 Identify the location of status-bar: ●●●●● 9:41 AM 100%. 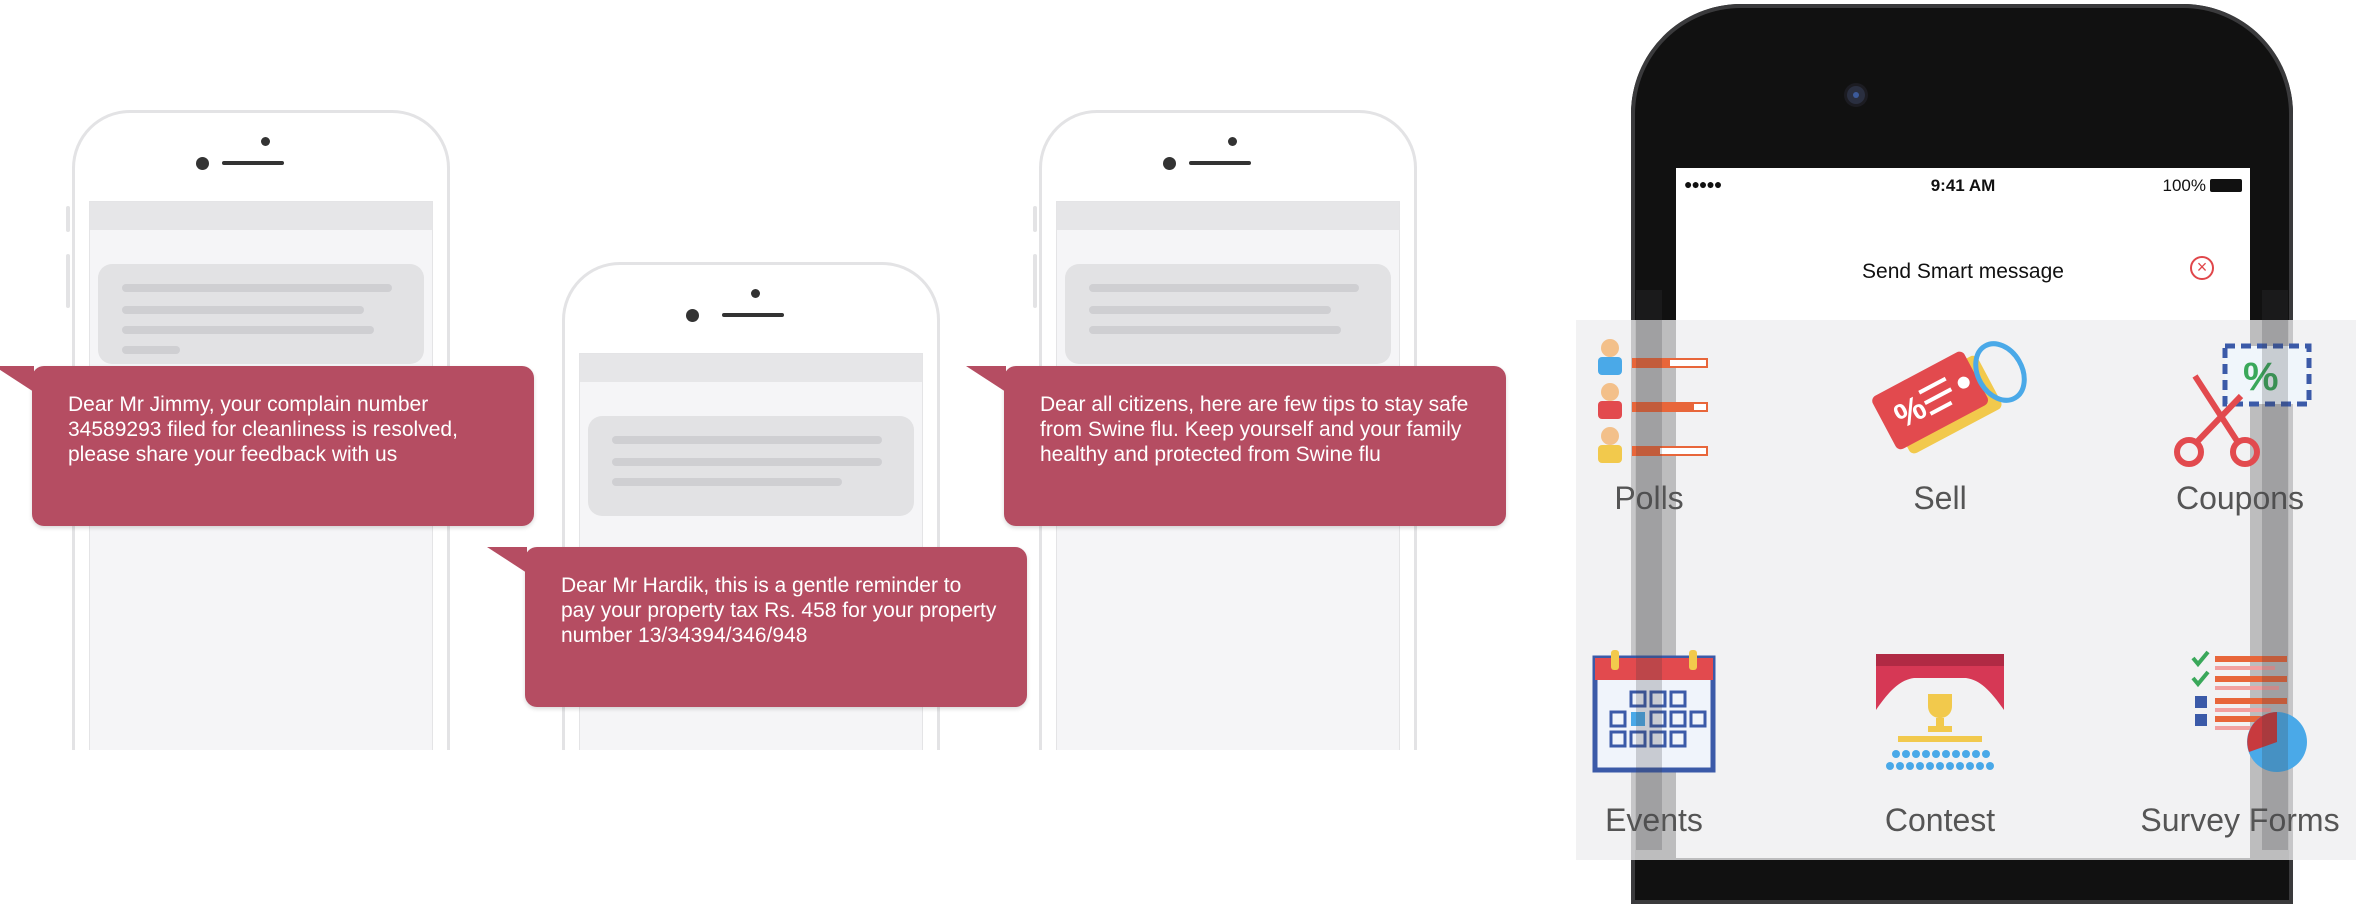
(1963, 188).